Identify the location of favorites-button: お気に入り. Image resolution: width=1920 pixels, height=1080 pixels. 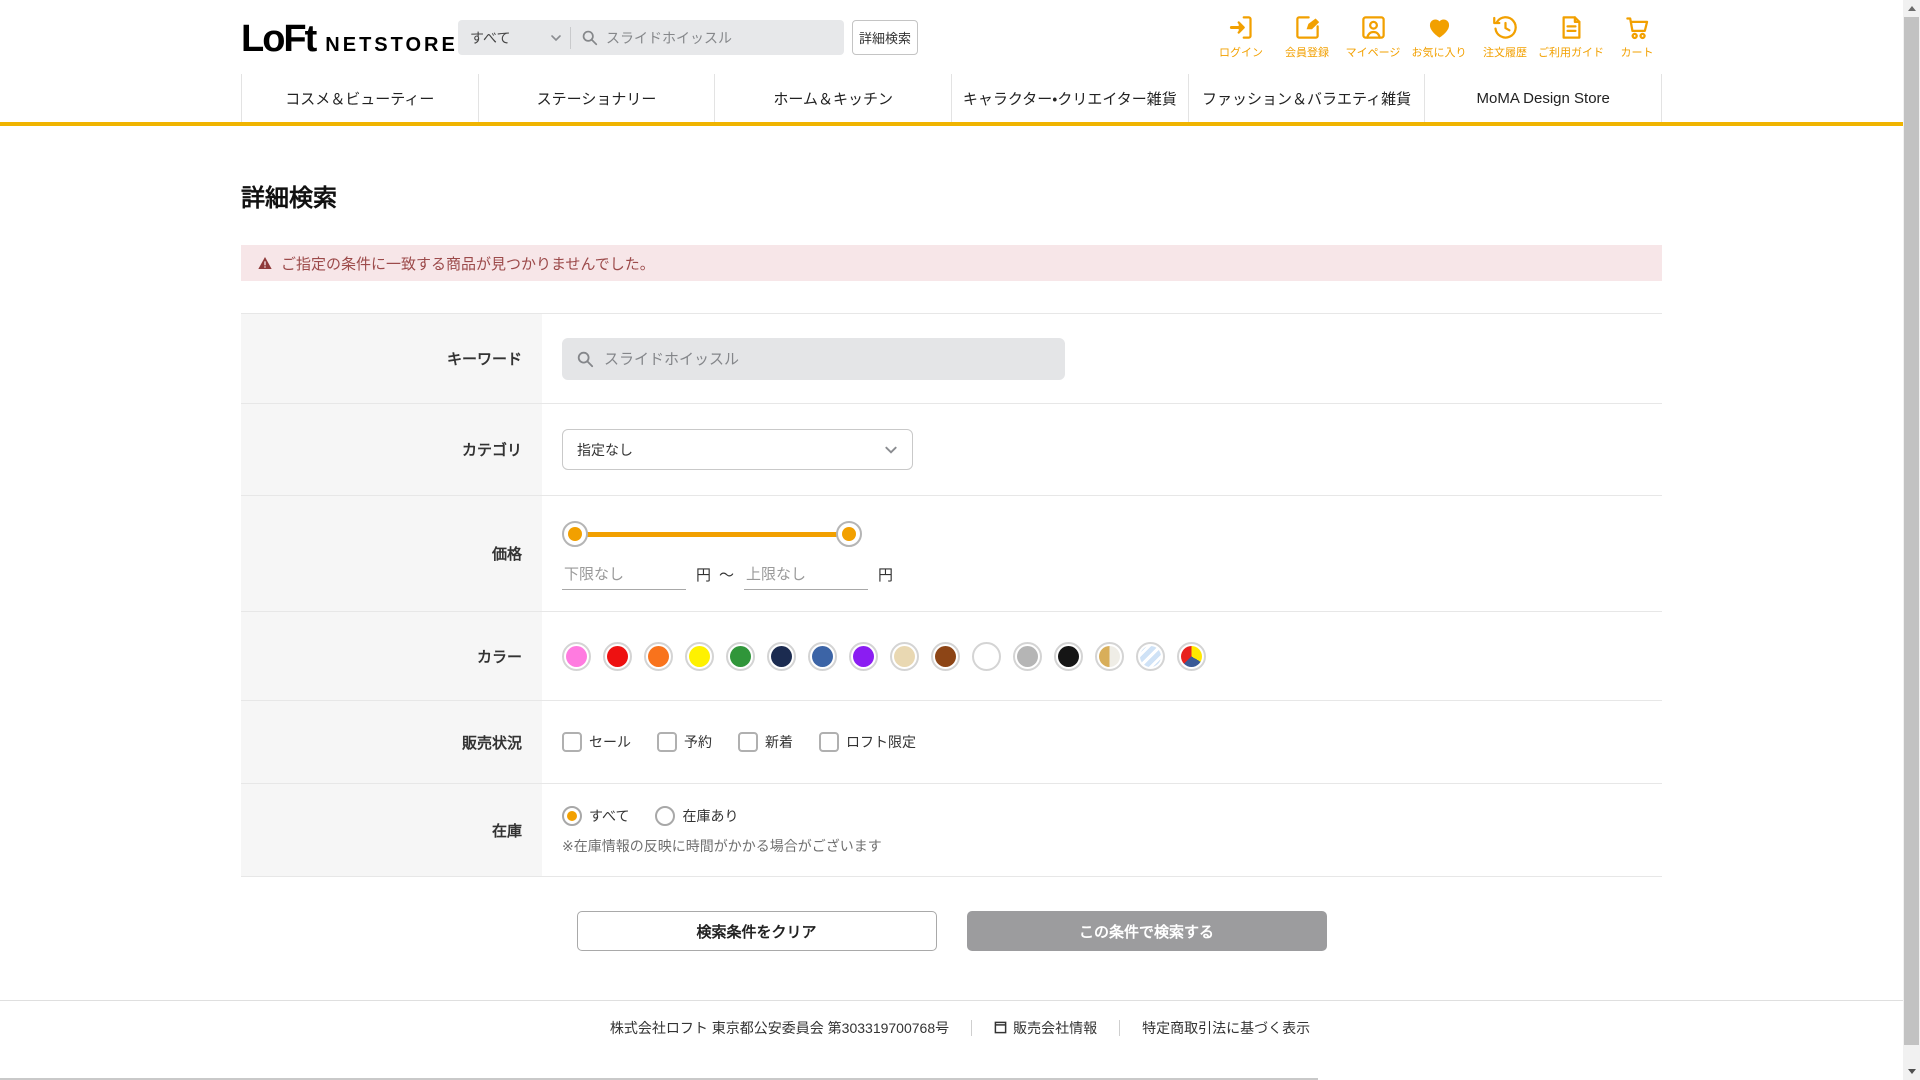
(1439, 37).